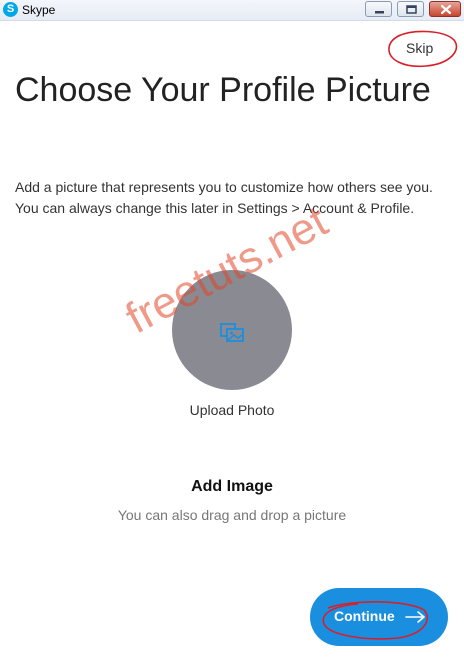  I want to click on continue-button: Continue, so click(379, 617).